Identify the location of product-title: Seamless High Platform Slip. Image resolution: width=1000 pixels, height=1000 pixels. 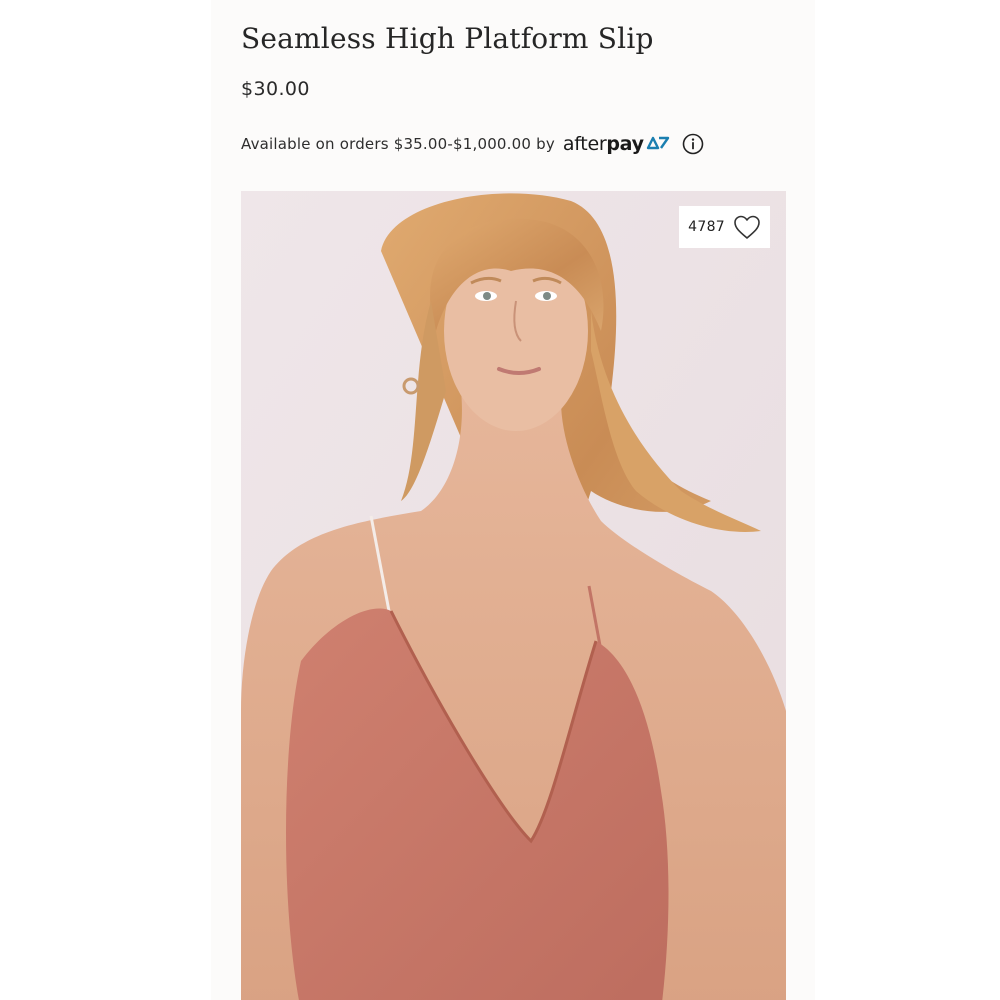
(447, 38).